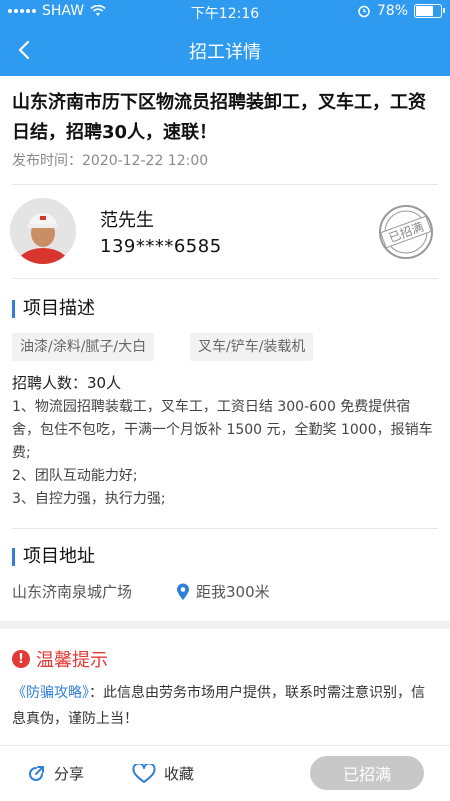  Describe the element at coordinates (72, 592) in the screenshot. I see `project-address: 山东济南泉城广场` at that location.